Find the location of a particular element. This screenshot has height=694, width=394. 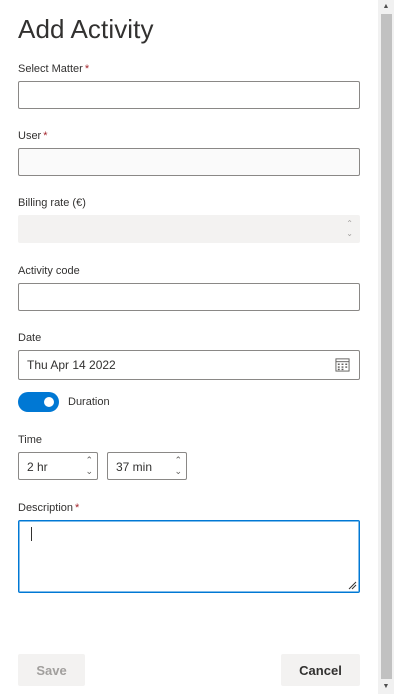

calendar-icon is located at coordinates (342, 364).